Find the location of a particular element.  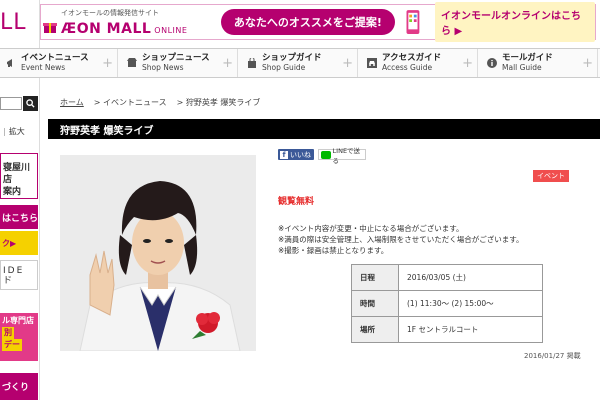

table-row: 日程 2016/03/05 (土) is located at coordinates (447, 277).